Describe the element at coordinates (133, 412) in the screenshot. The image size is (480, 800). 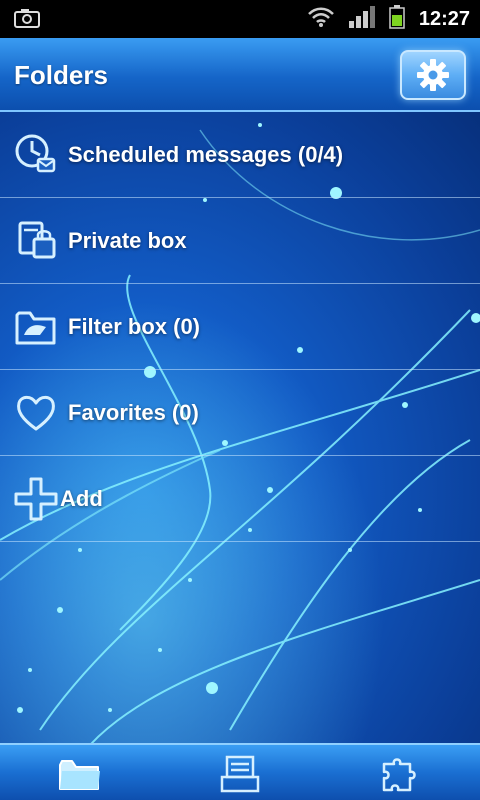
I see `folder-label: Favorites (0)` at that location.